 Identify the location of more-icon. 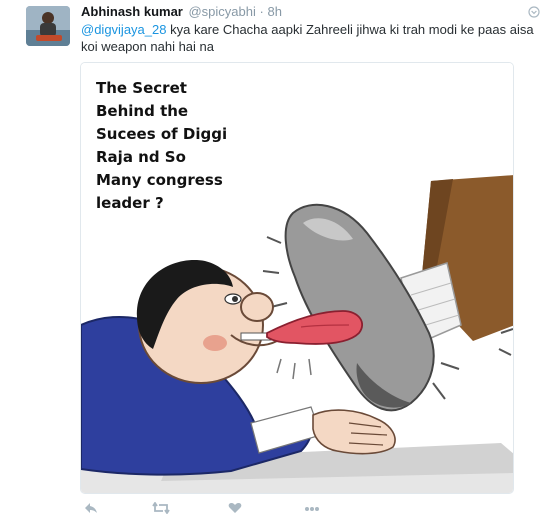
(312, 508).